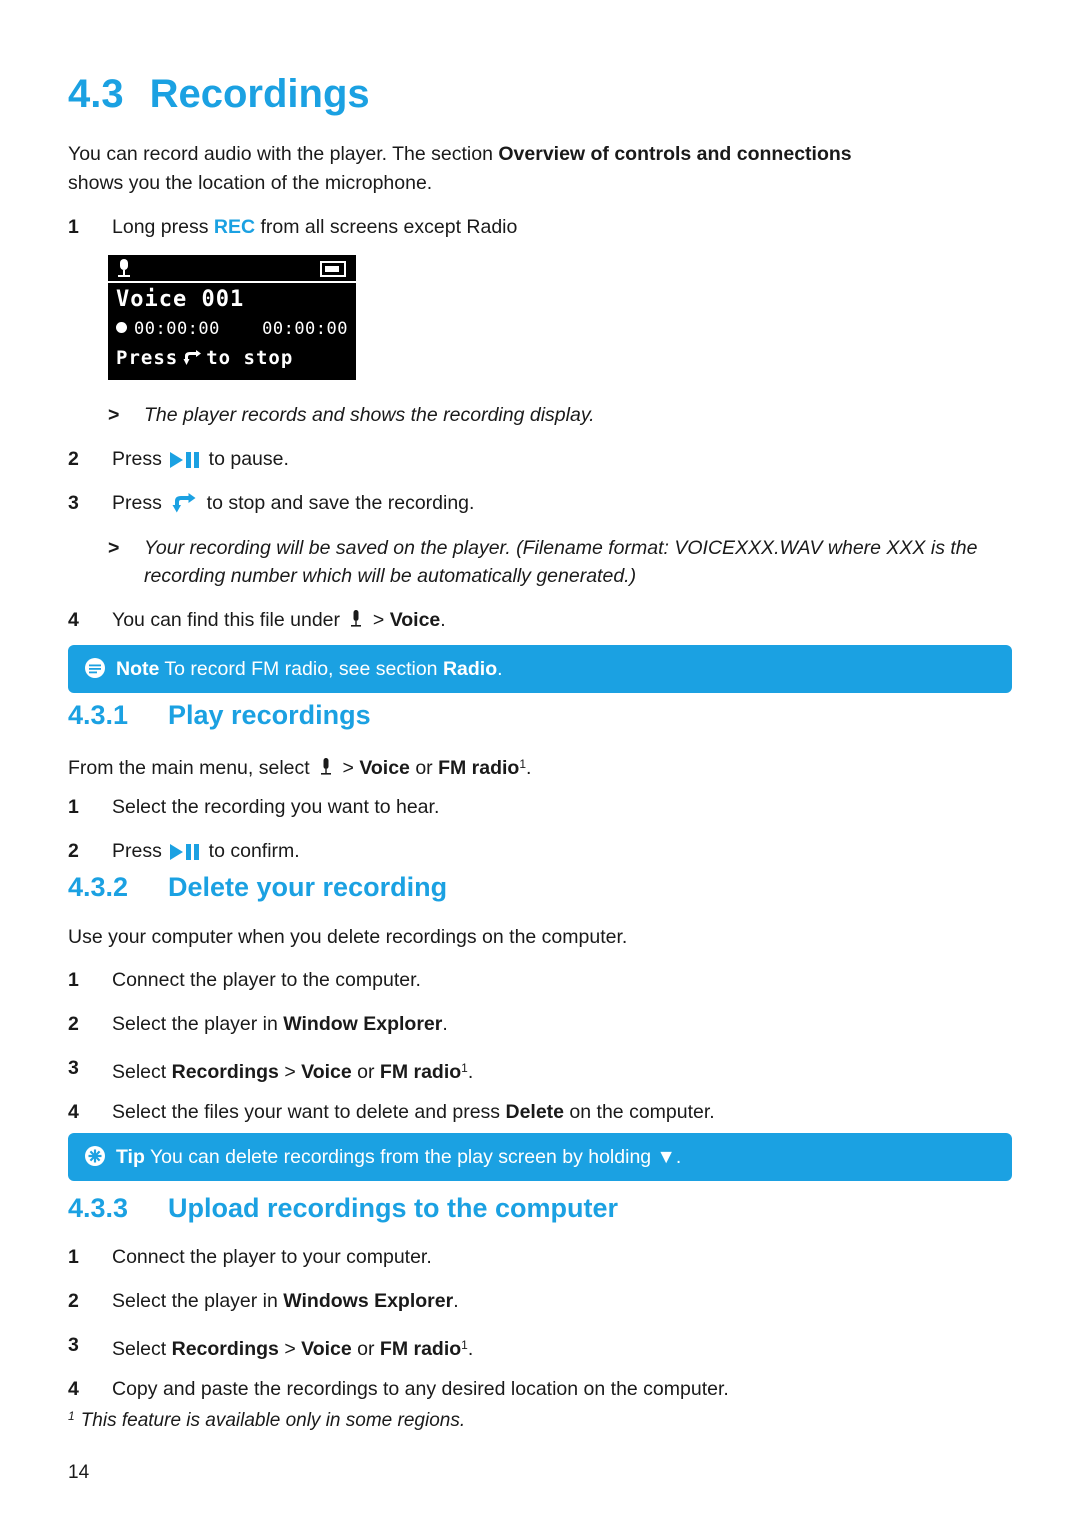 This screenshot has width=1080, height=1527. What do you see at coordinates (266, 980) in the screenshot?
I see `step-text: Connect the player to the computer.` at bounding box center [266, 980].